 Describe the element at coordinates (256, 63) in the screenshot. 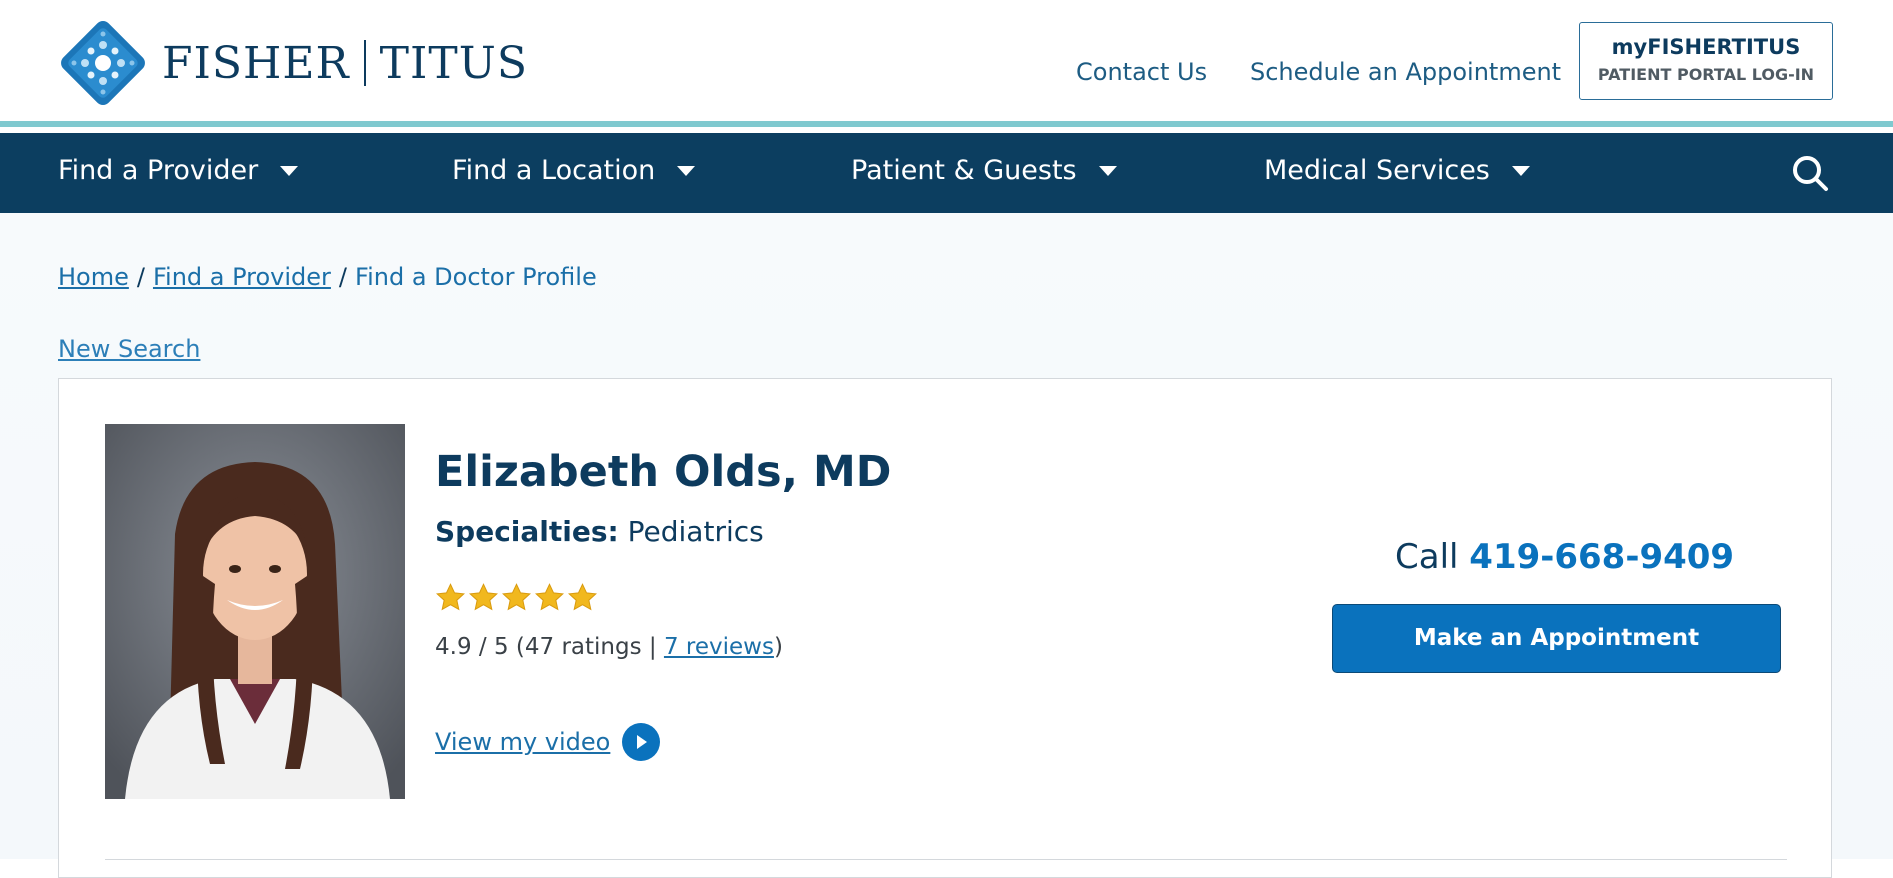

I see `logo-name-left: FISHER` at that location.